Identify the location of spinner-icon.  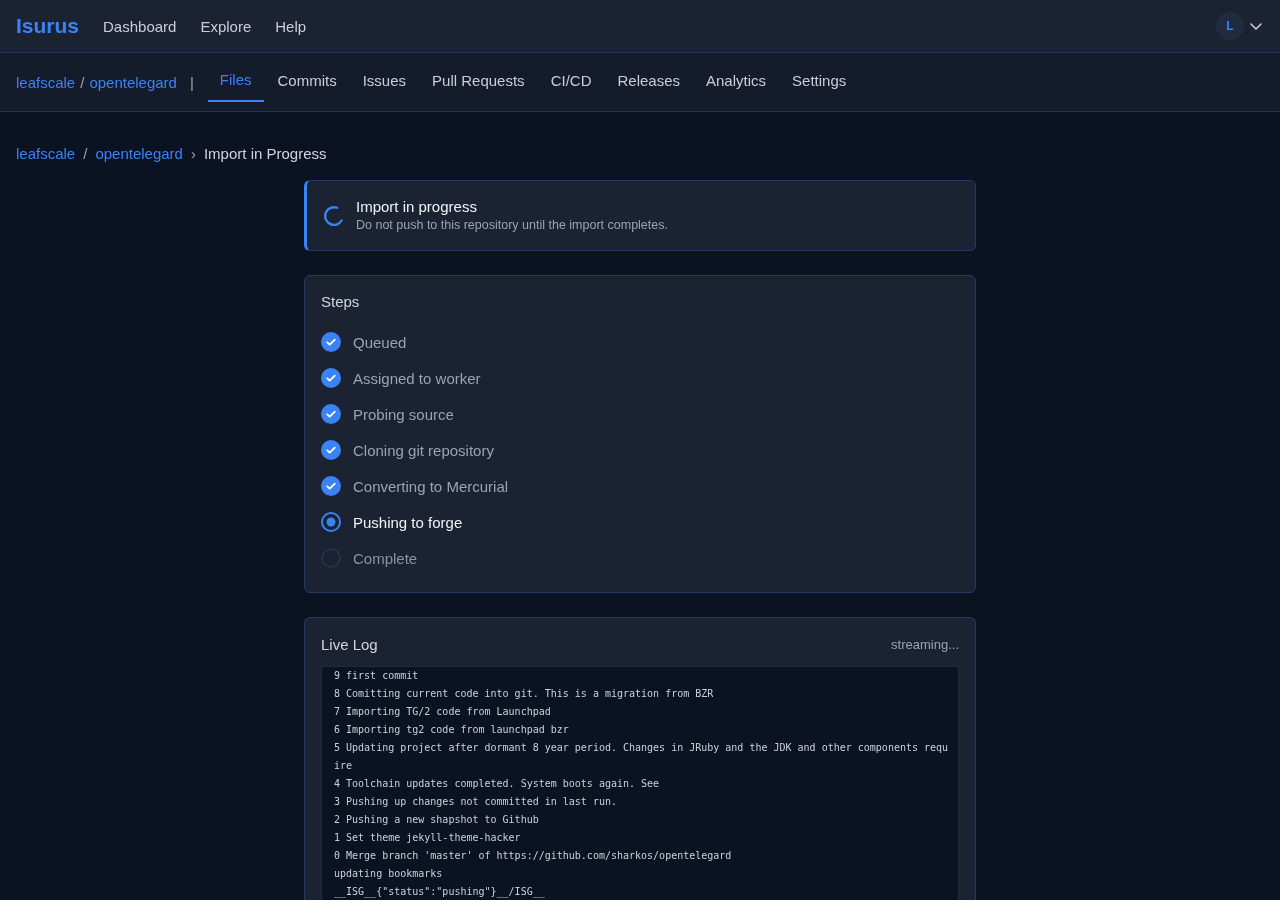
(334, 215).